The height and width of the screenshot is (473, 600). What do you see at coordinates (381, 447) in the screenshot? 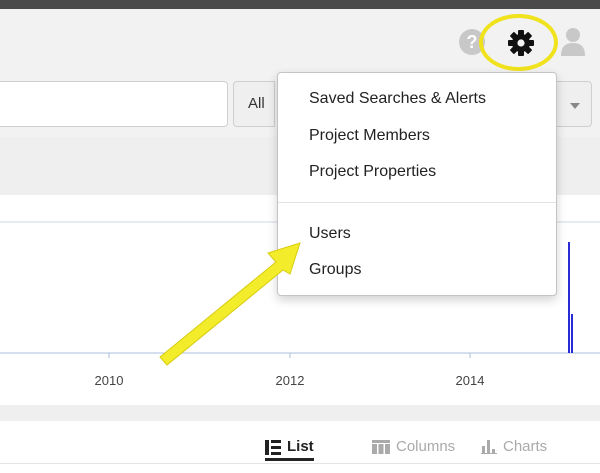
I see `columns-icon` at bounding box center [381, 447].